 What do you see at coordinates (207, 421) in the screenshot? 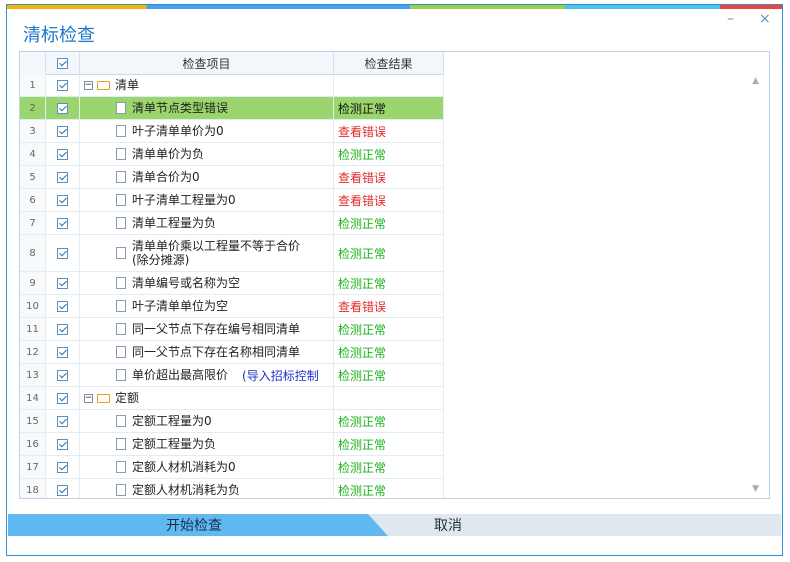
I see `row-item: 定额工程量为0` at bounding box center [207, 421].